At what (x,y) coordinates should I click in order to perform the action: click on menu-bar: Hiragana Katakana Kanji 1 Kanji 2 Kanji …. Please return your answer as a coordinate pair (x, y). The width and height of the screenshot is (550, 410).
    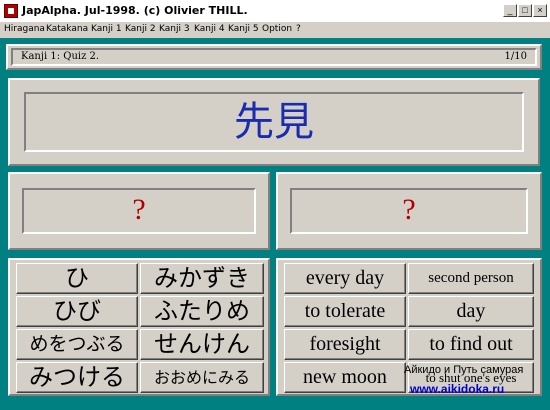
    Looking at the image, I should click on (275, 30).